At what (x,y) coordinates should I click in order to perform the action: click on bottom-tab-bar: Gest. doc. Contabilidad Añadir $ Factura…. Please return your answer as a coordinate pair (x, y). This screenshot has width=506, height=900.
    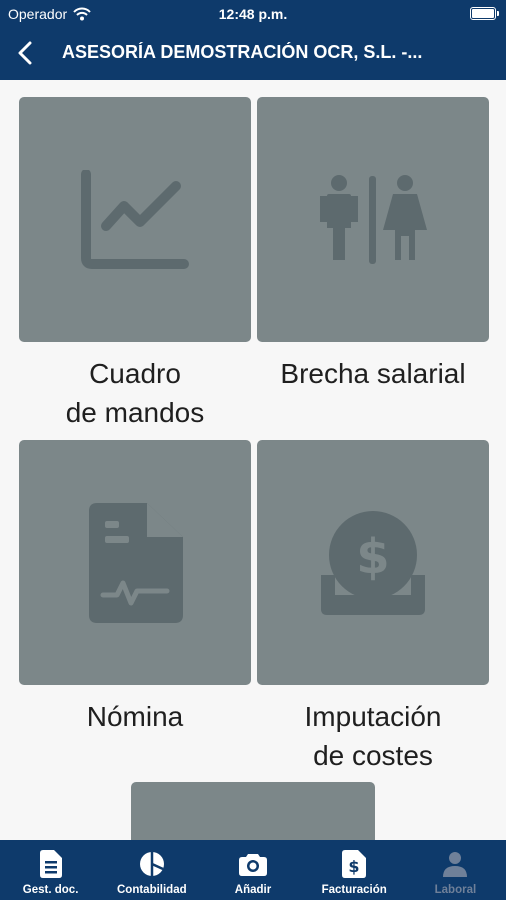
    Looking at the image, I should click on (253, 870).